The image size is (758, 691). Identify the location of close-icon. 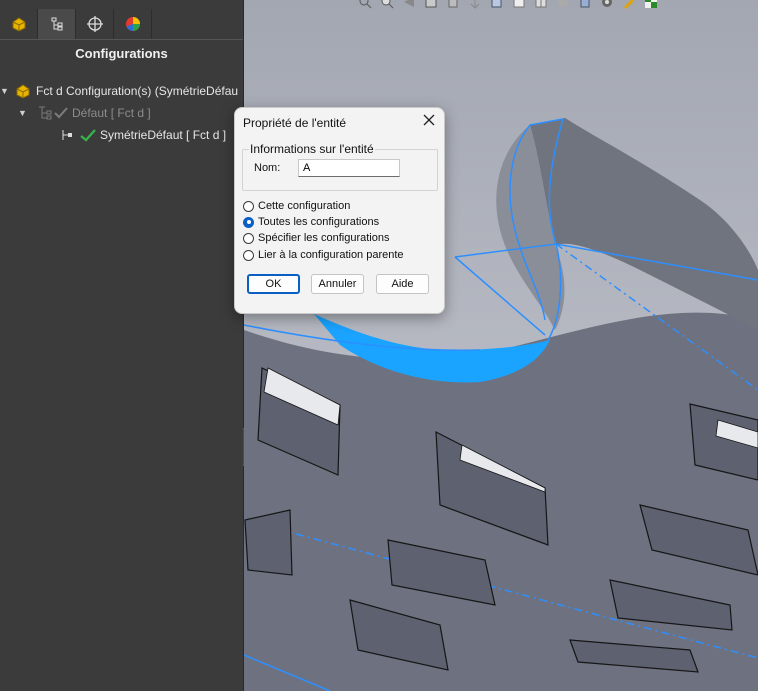
(429, 120).